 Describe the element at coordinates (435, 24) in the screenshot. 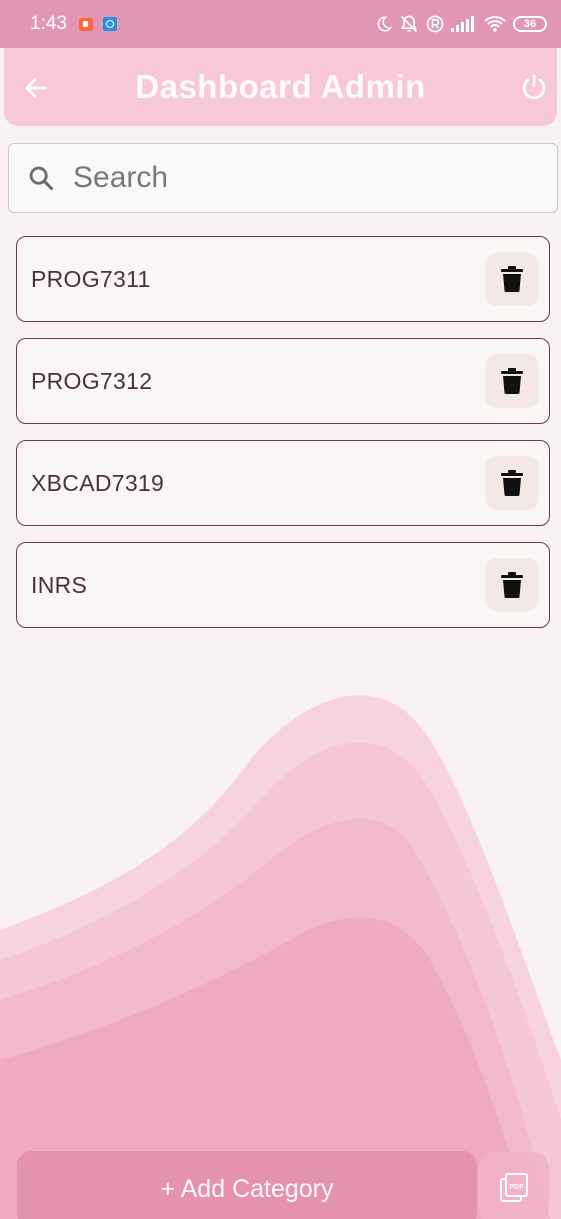

I see `registered-icon` at that location.